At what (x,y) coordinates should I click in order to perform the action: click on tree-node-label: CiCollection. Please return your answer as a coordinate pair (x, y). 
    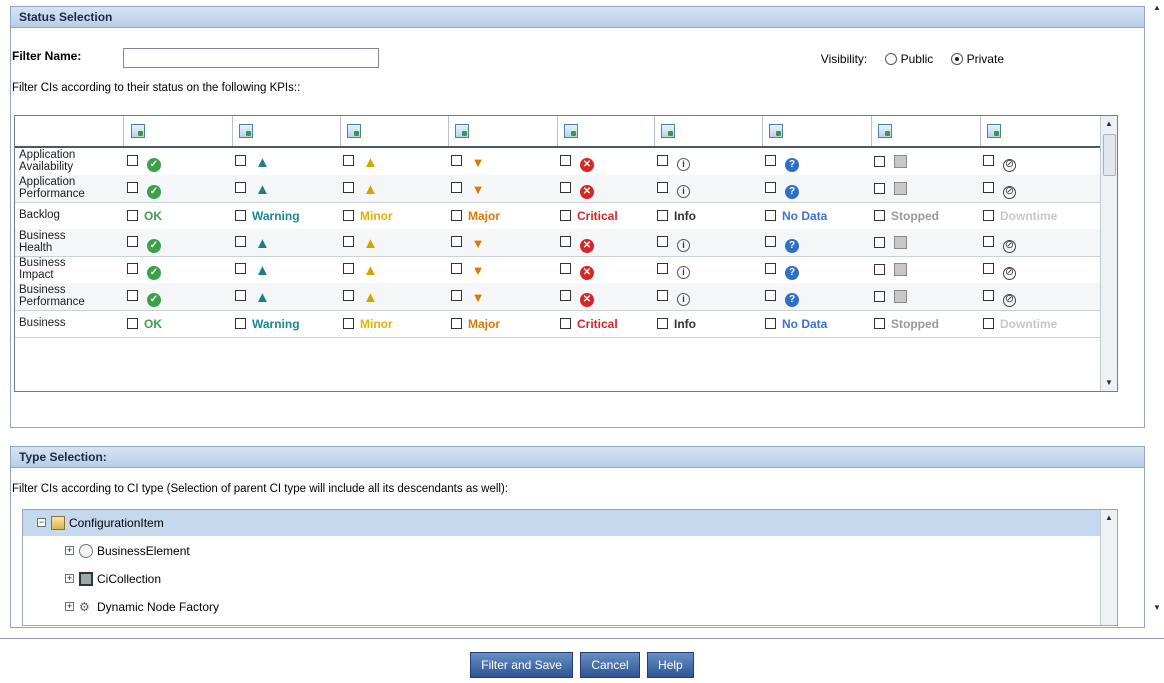
    Looking at the image, I should click on (129, 579).